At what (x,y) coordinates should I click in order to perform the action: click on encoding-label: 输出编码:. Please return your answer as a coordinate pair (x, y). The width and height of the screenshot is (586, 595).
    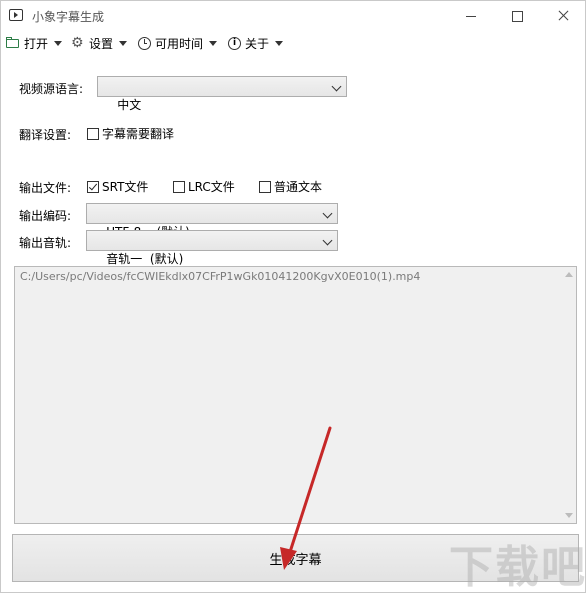
    Looking at the image, I should click on (45, 216).